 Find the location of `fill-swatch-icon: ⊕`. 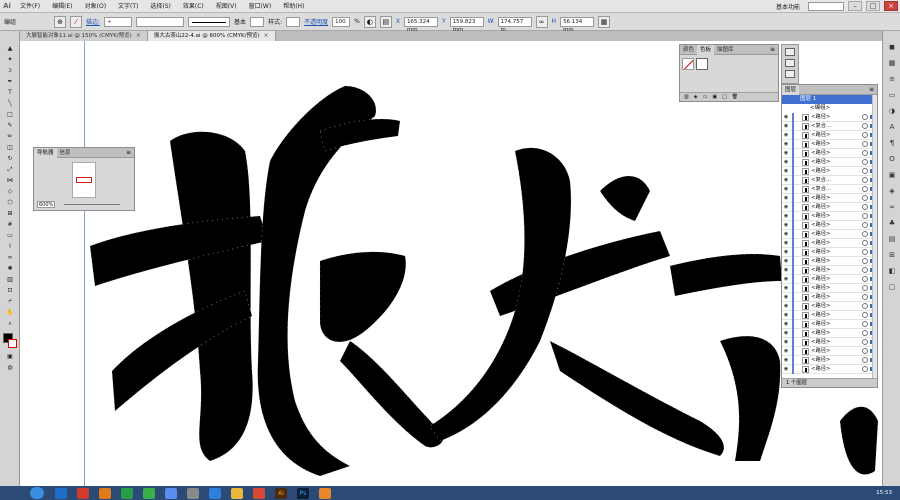

fill-swatch-icon: ⊕ is located at coordinates (60, 21).